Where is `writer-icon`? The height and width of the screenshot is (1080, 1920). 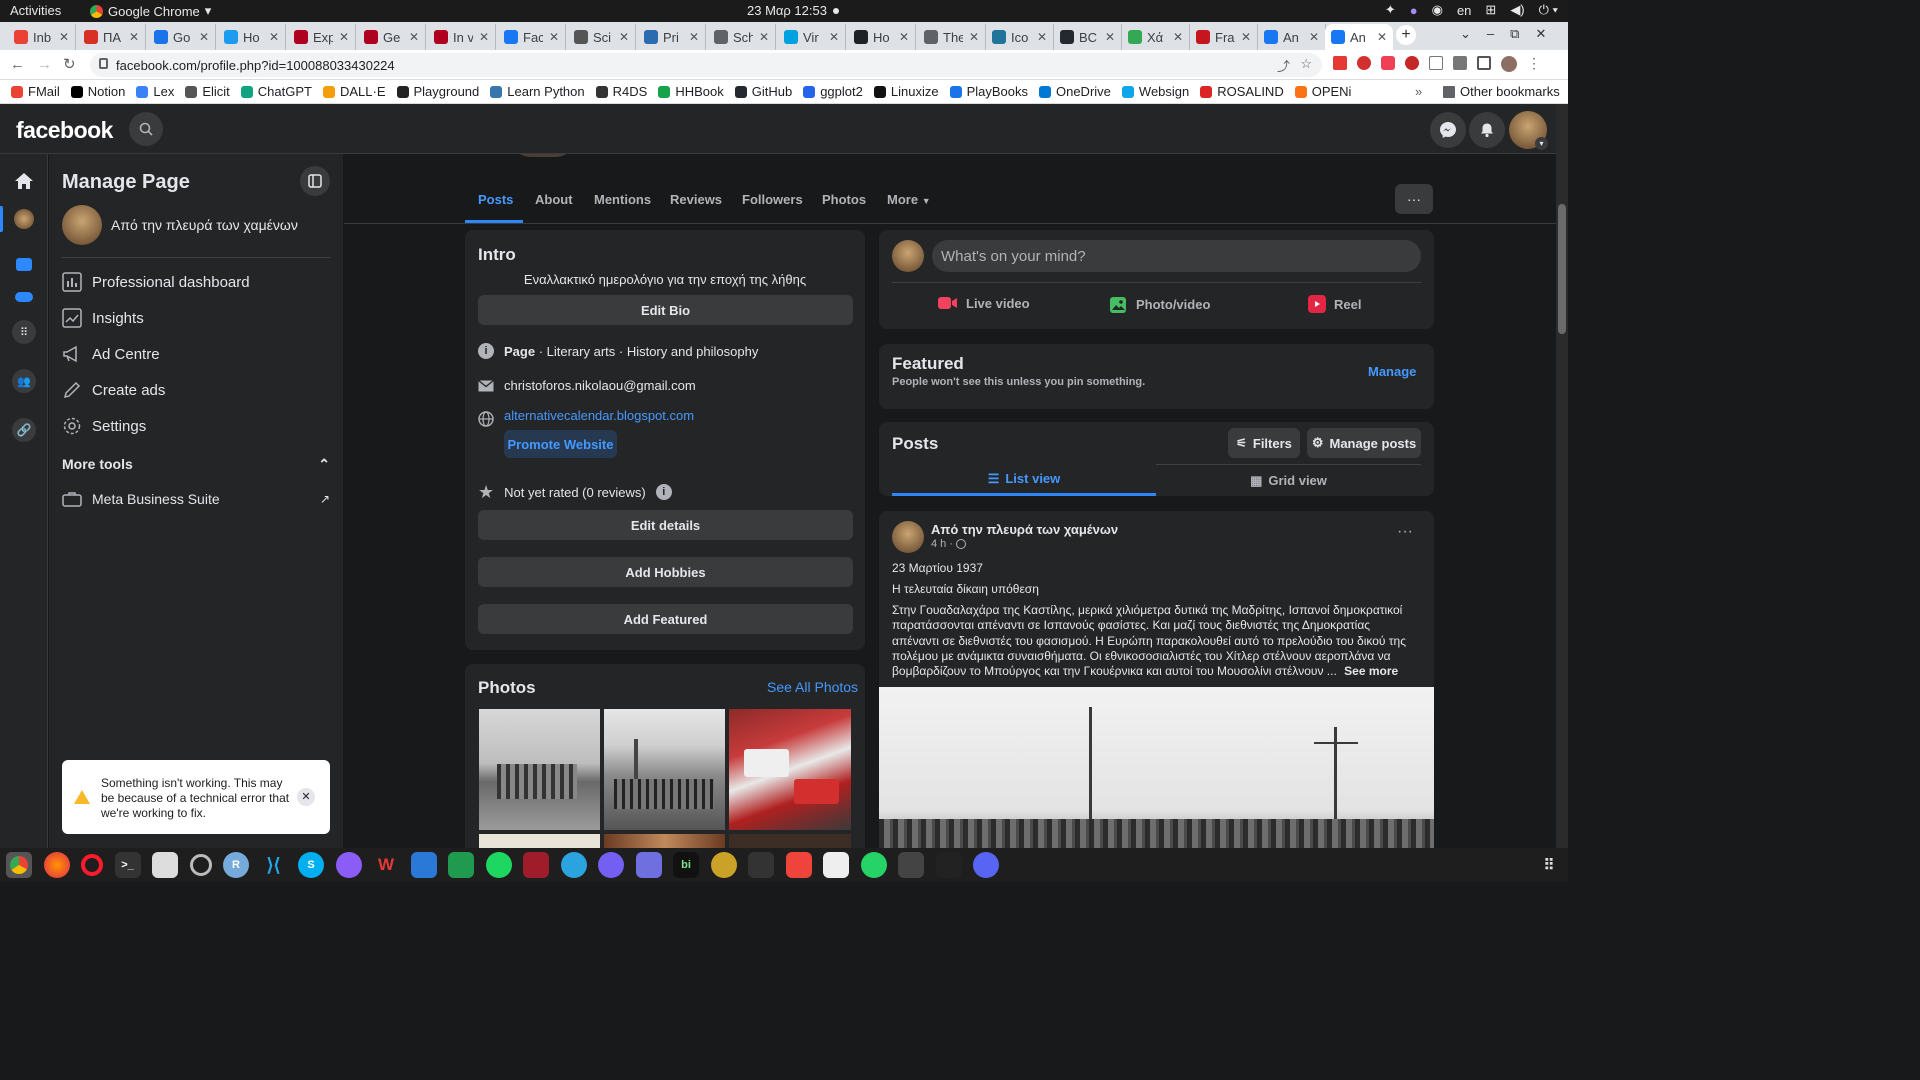 writer-icon is located at coordinates (423, 865).